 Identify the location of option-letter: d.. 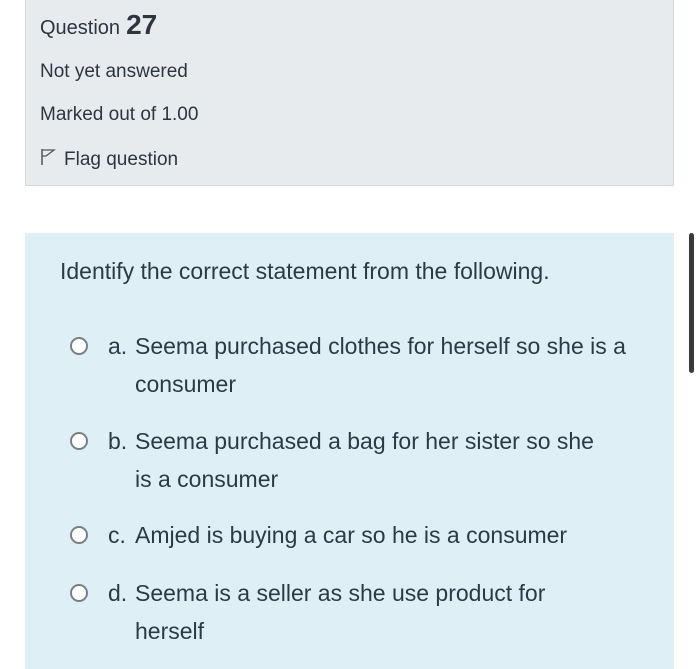
(118, 593).